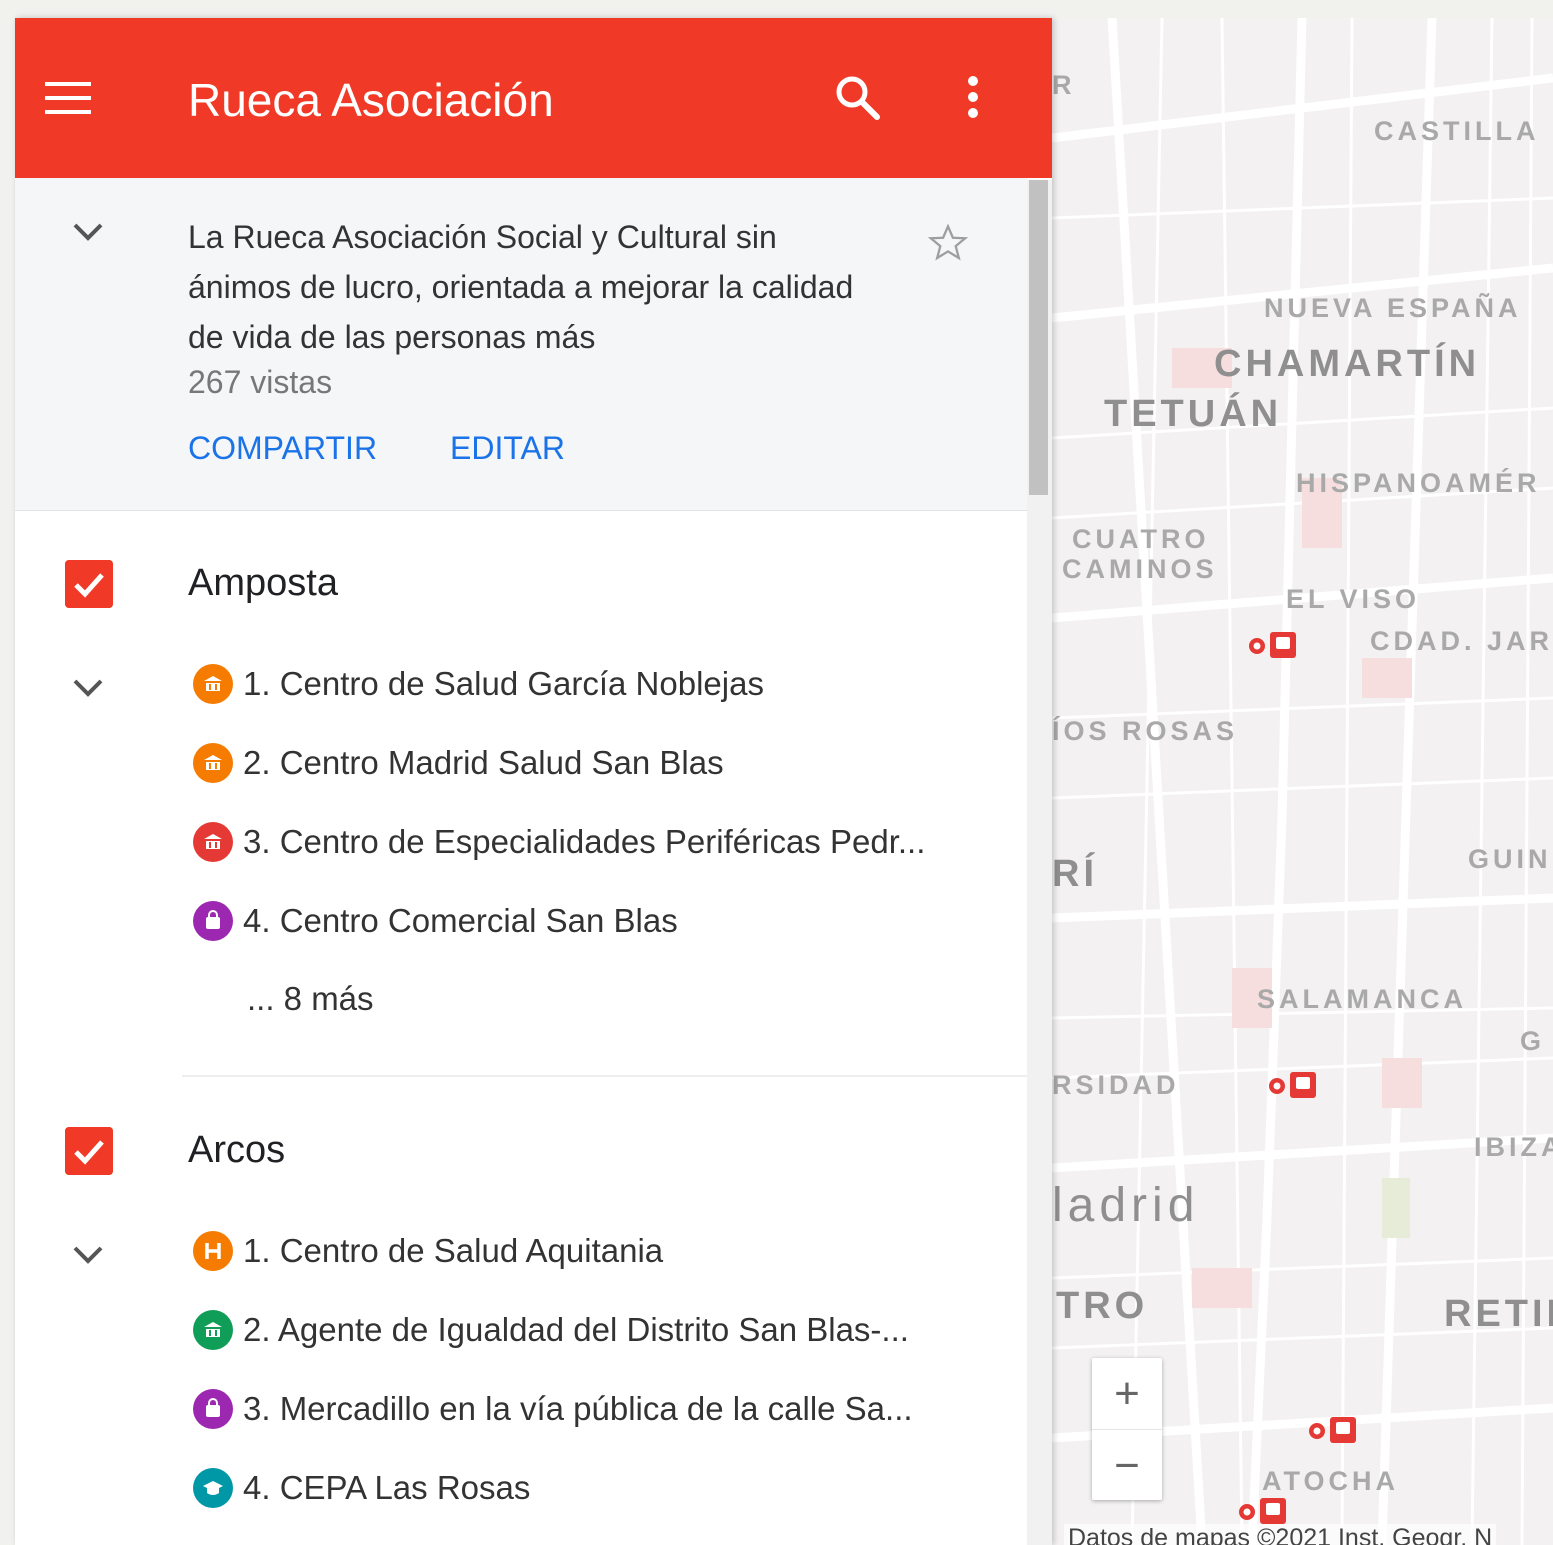  What do you see at coordinates (1141, 539) in the screenshot?
I see `map-label: CUATRO` at bounding box center [1141, 539].